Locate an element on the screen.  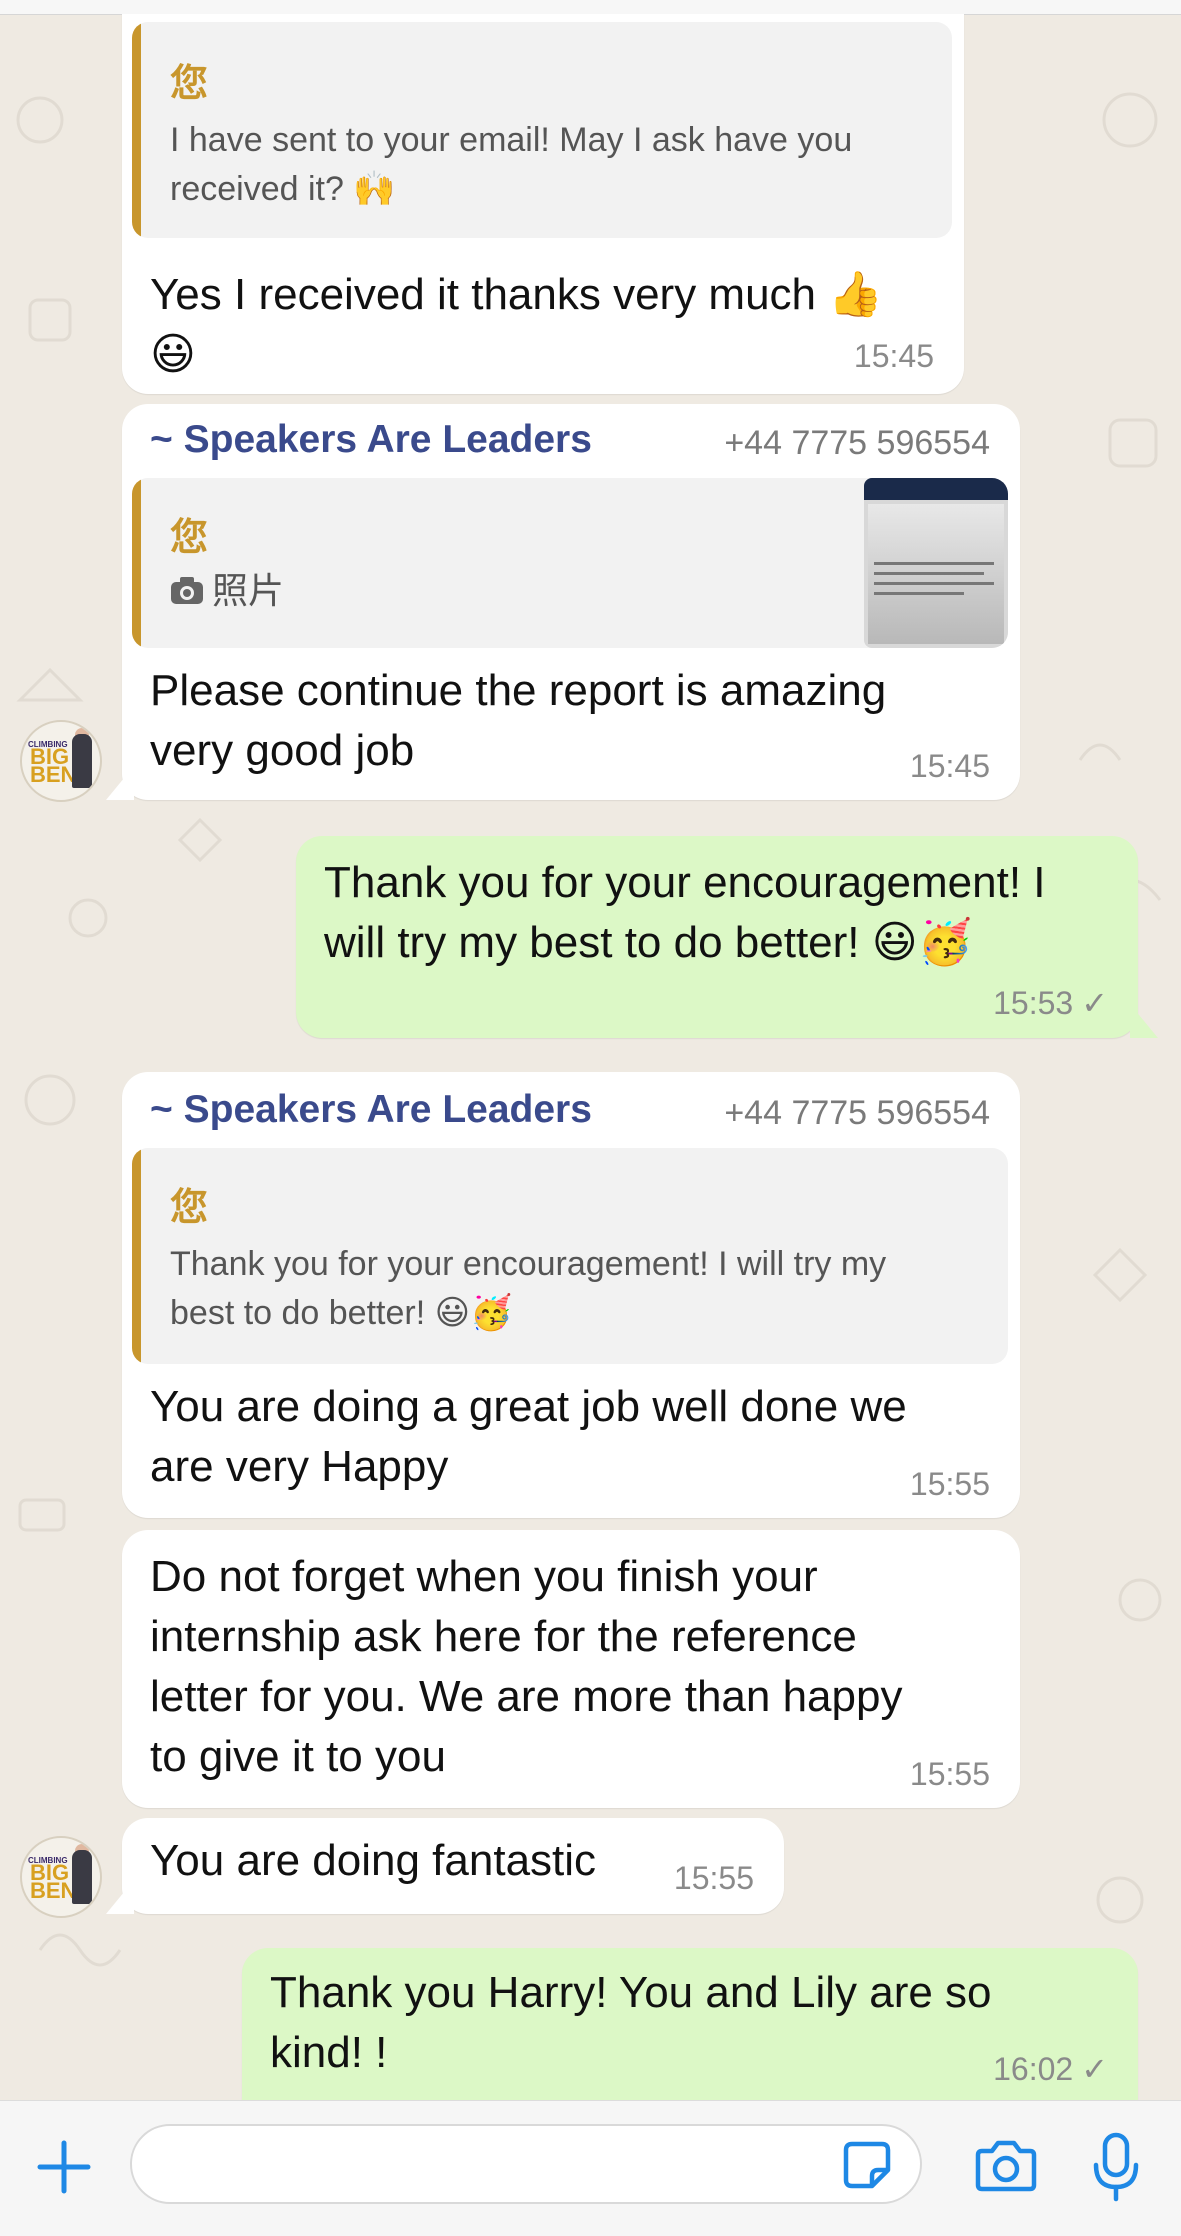
header-edge is located at coordinates (590, 7).